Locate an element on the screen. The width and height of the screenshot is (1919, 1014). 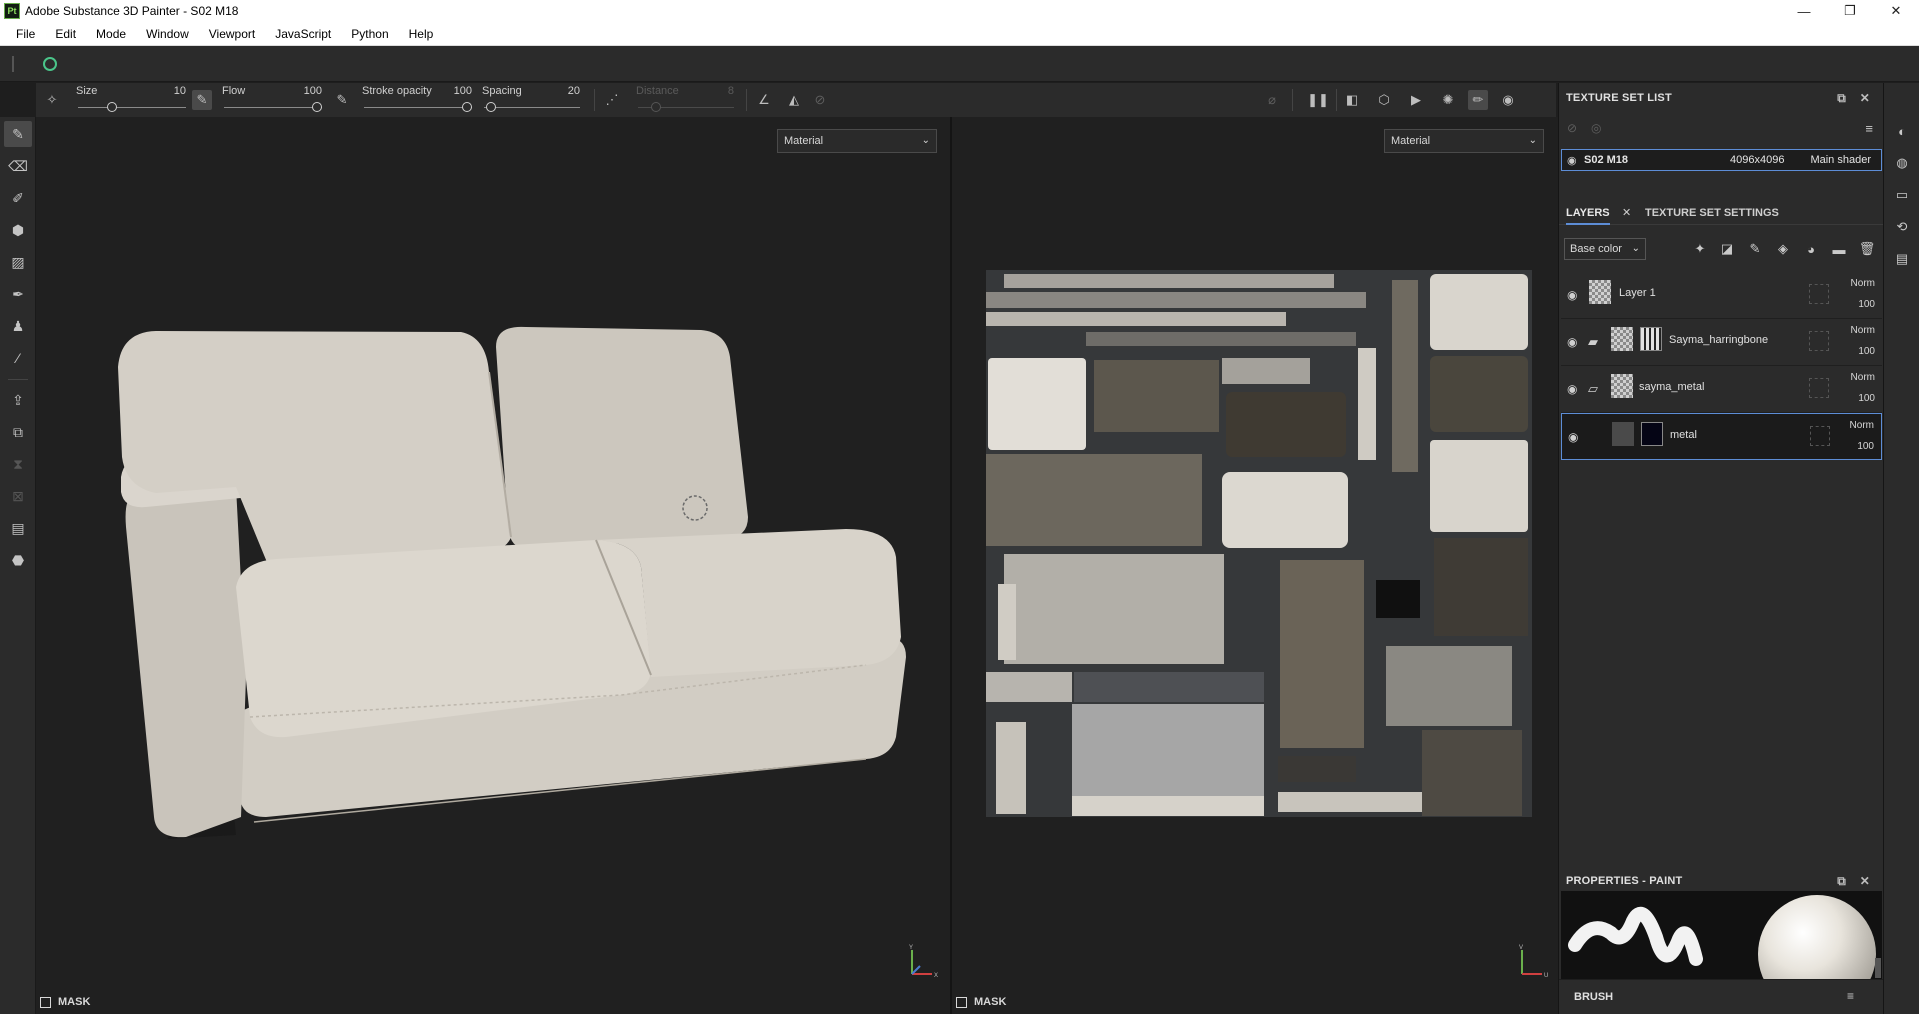
menu-edit: Edit is located at coordinates (65, 34).